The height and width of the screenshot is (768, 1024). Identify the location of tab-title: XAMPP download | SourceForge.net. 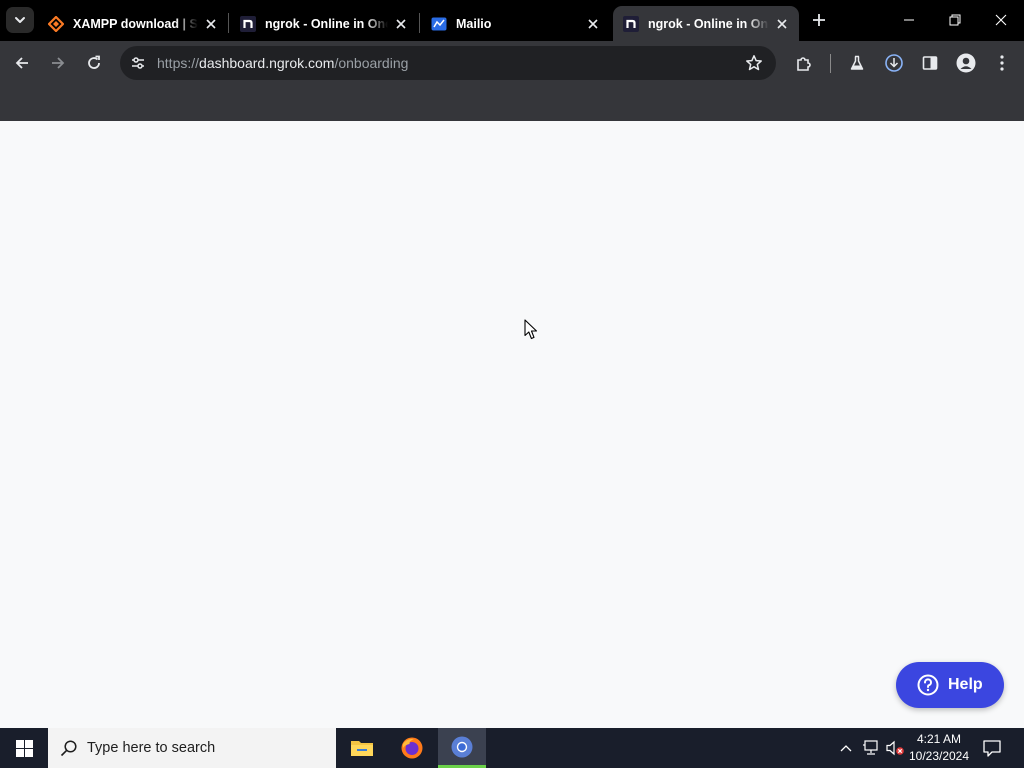
(135, 23).